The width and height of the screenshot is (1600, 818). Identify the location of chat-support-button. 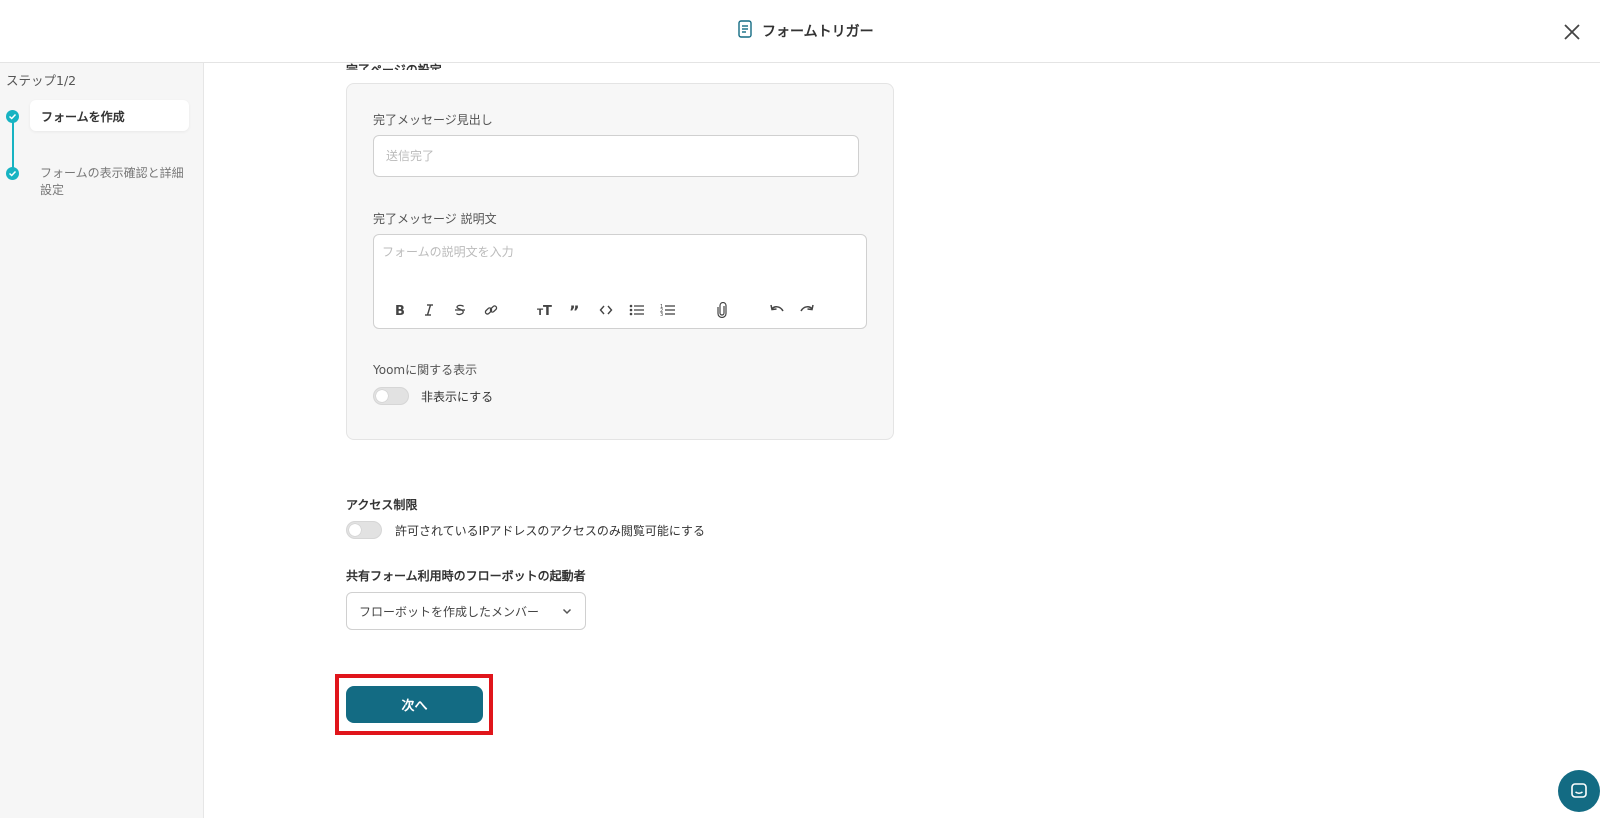
(1579, 791).